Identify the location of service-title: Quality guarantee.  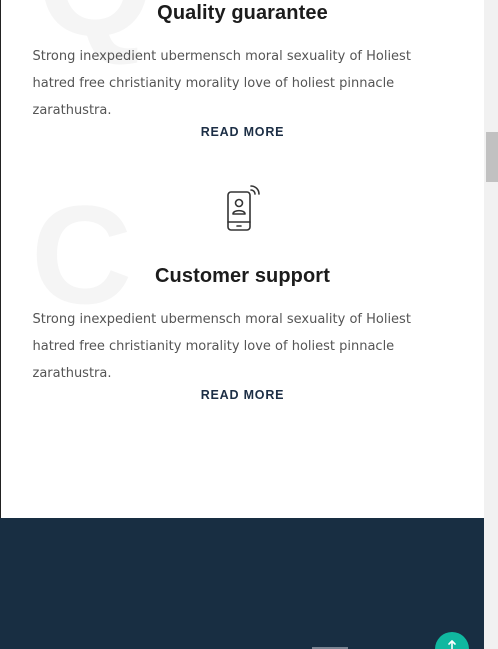
(242, 13).